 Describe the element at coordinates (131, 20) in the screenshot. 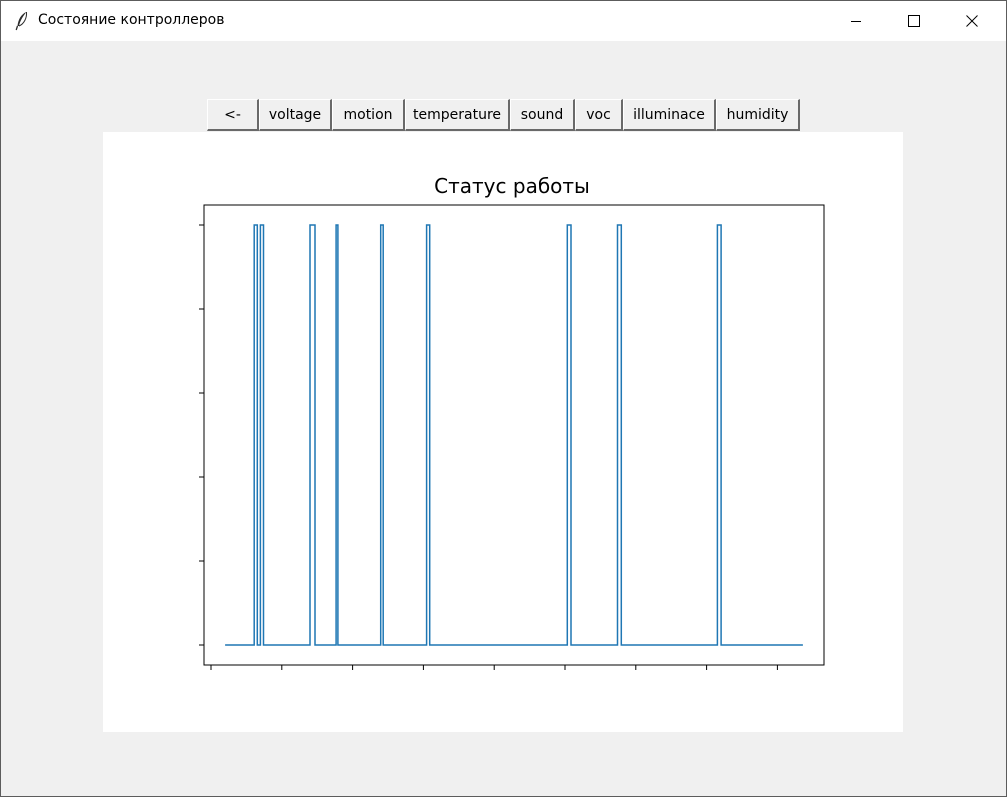

I see `window-title: Состояние контроллеров` at that location.